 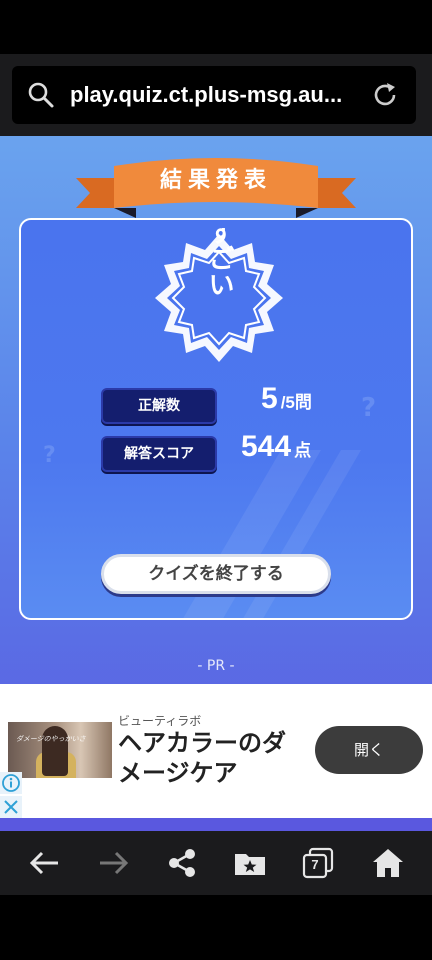 What do you see at coordinates (296, 402) in the screenshot?
I see `correct-count-total: /5問` at bounding box center [296, 402].